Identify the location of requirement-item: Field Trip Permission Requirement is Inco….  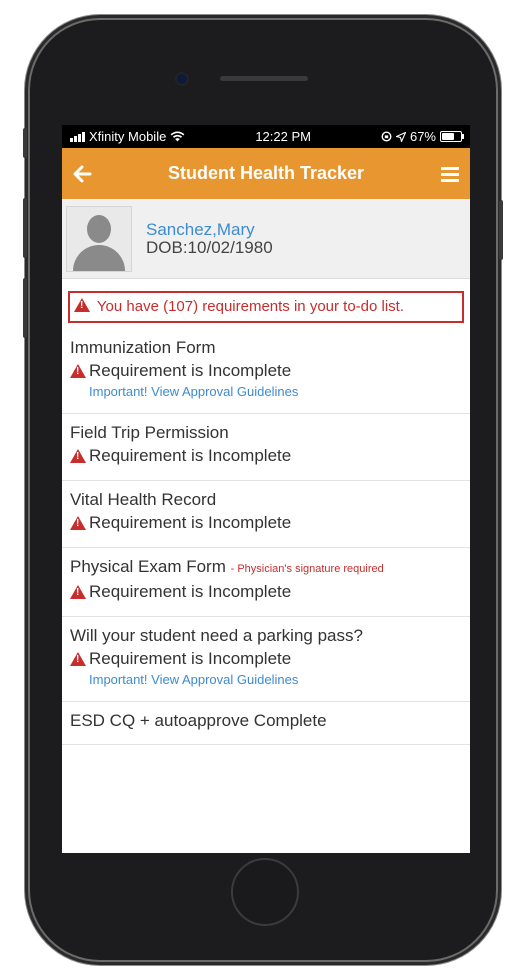
(266, 447).